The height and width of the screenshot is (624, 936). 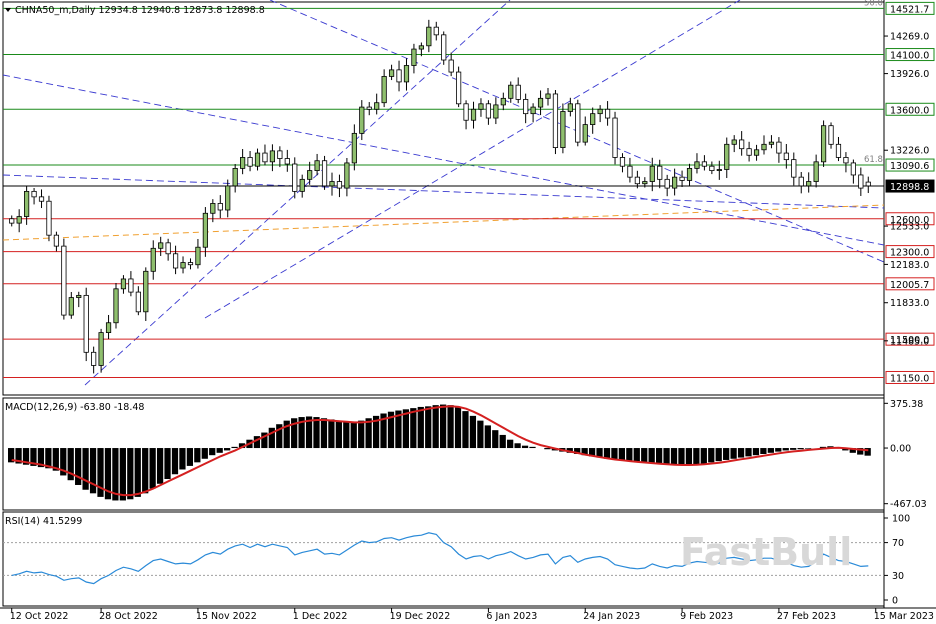 What do you see at coordinates (806, 616) in the screenshot?
I see `x-tick-label: 27 Feb 2023` at bounding box center [806, 616].